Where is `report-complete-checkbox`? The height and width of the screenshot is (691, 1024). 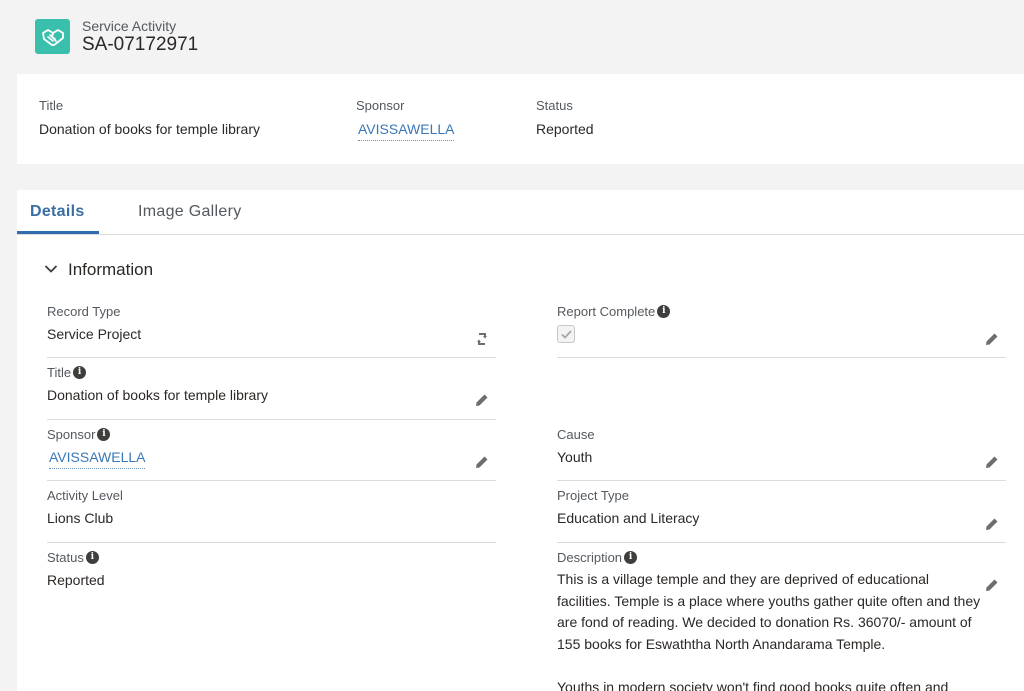
report-complete-checkbox is located at coordinates (566, 334).